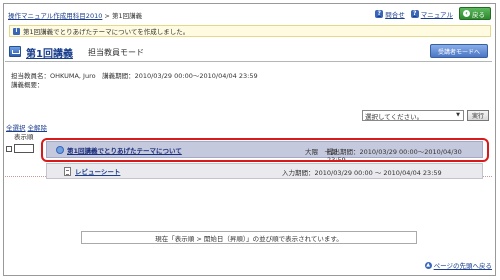 This screenshot has width=500, height=280. Describe the element at coordinates (97, 171) in the screenshot. I see `review-sheet-link: レビューシート` at that location.